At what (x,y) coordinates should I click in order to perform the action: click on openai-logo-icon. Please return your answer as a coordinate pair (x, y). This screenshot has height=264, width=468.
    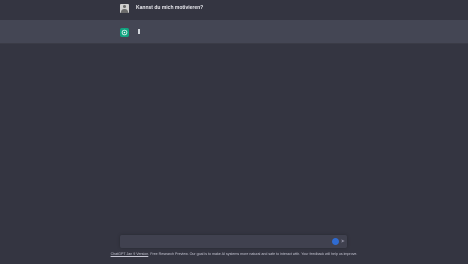
    Looking at the image, I should click on (124, 32).